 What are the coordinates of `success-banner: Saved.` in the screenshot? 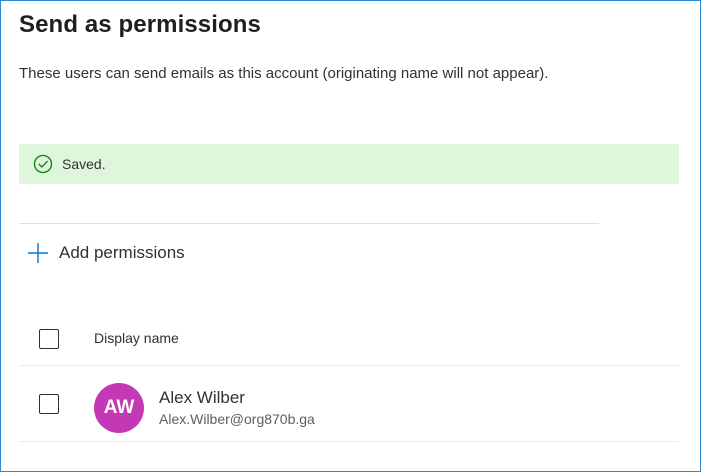 It's located at (349, 164).